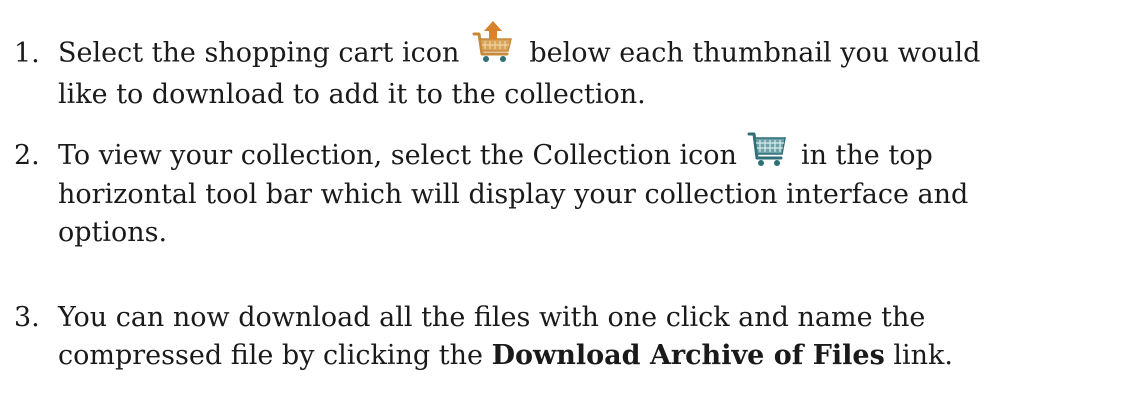 This screenshot has height=405, width=1148. I want to click on step-3-number: 3., so click(27, 317).